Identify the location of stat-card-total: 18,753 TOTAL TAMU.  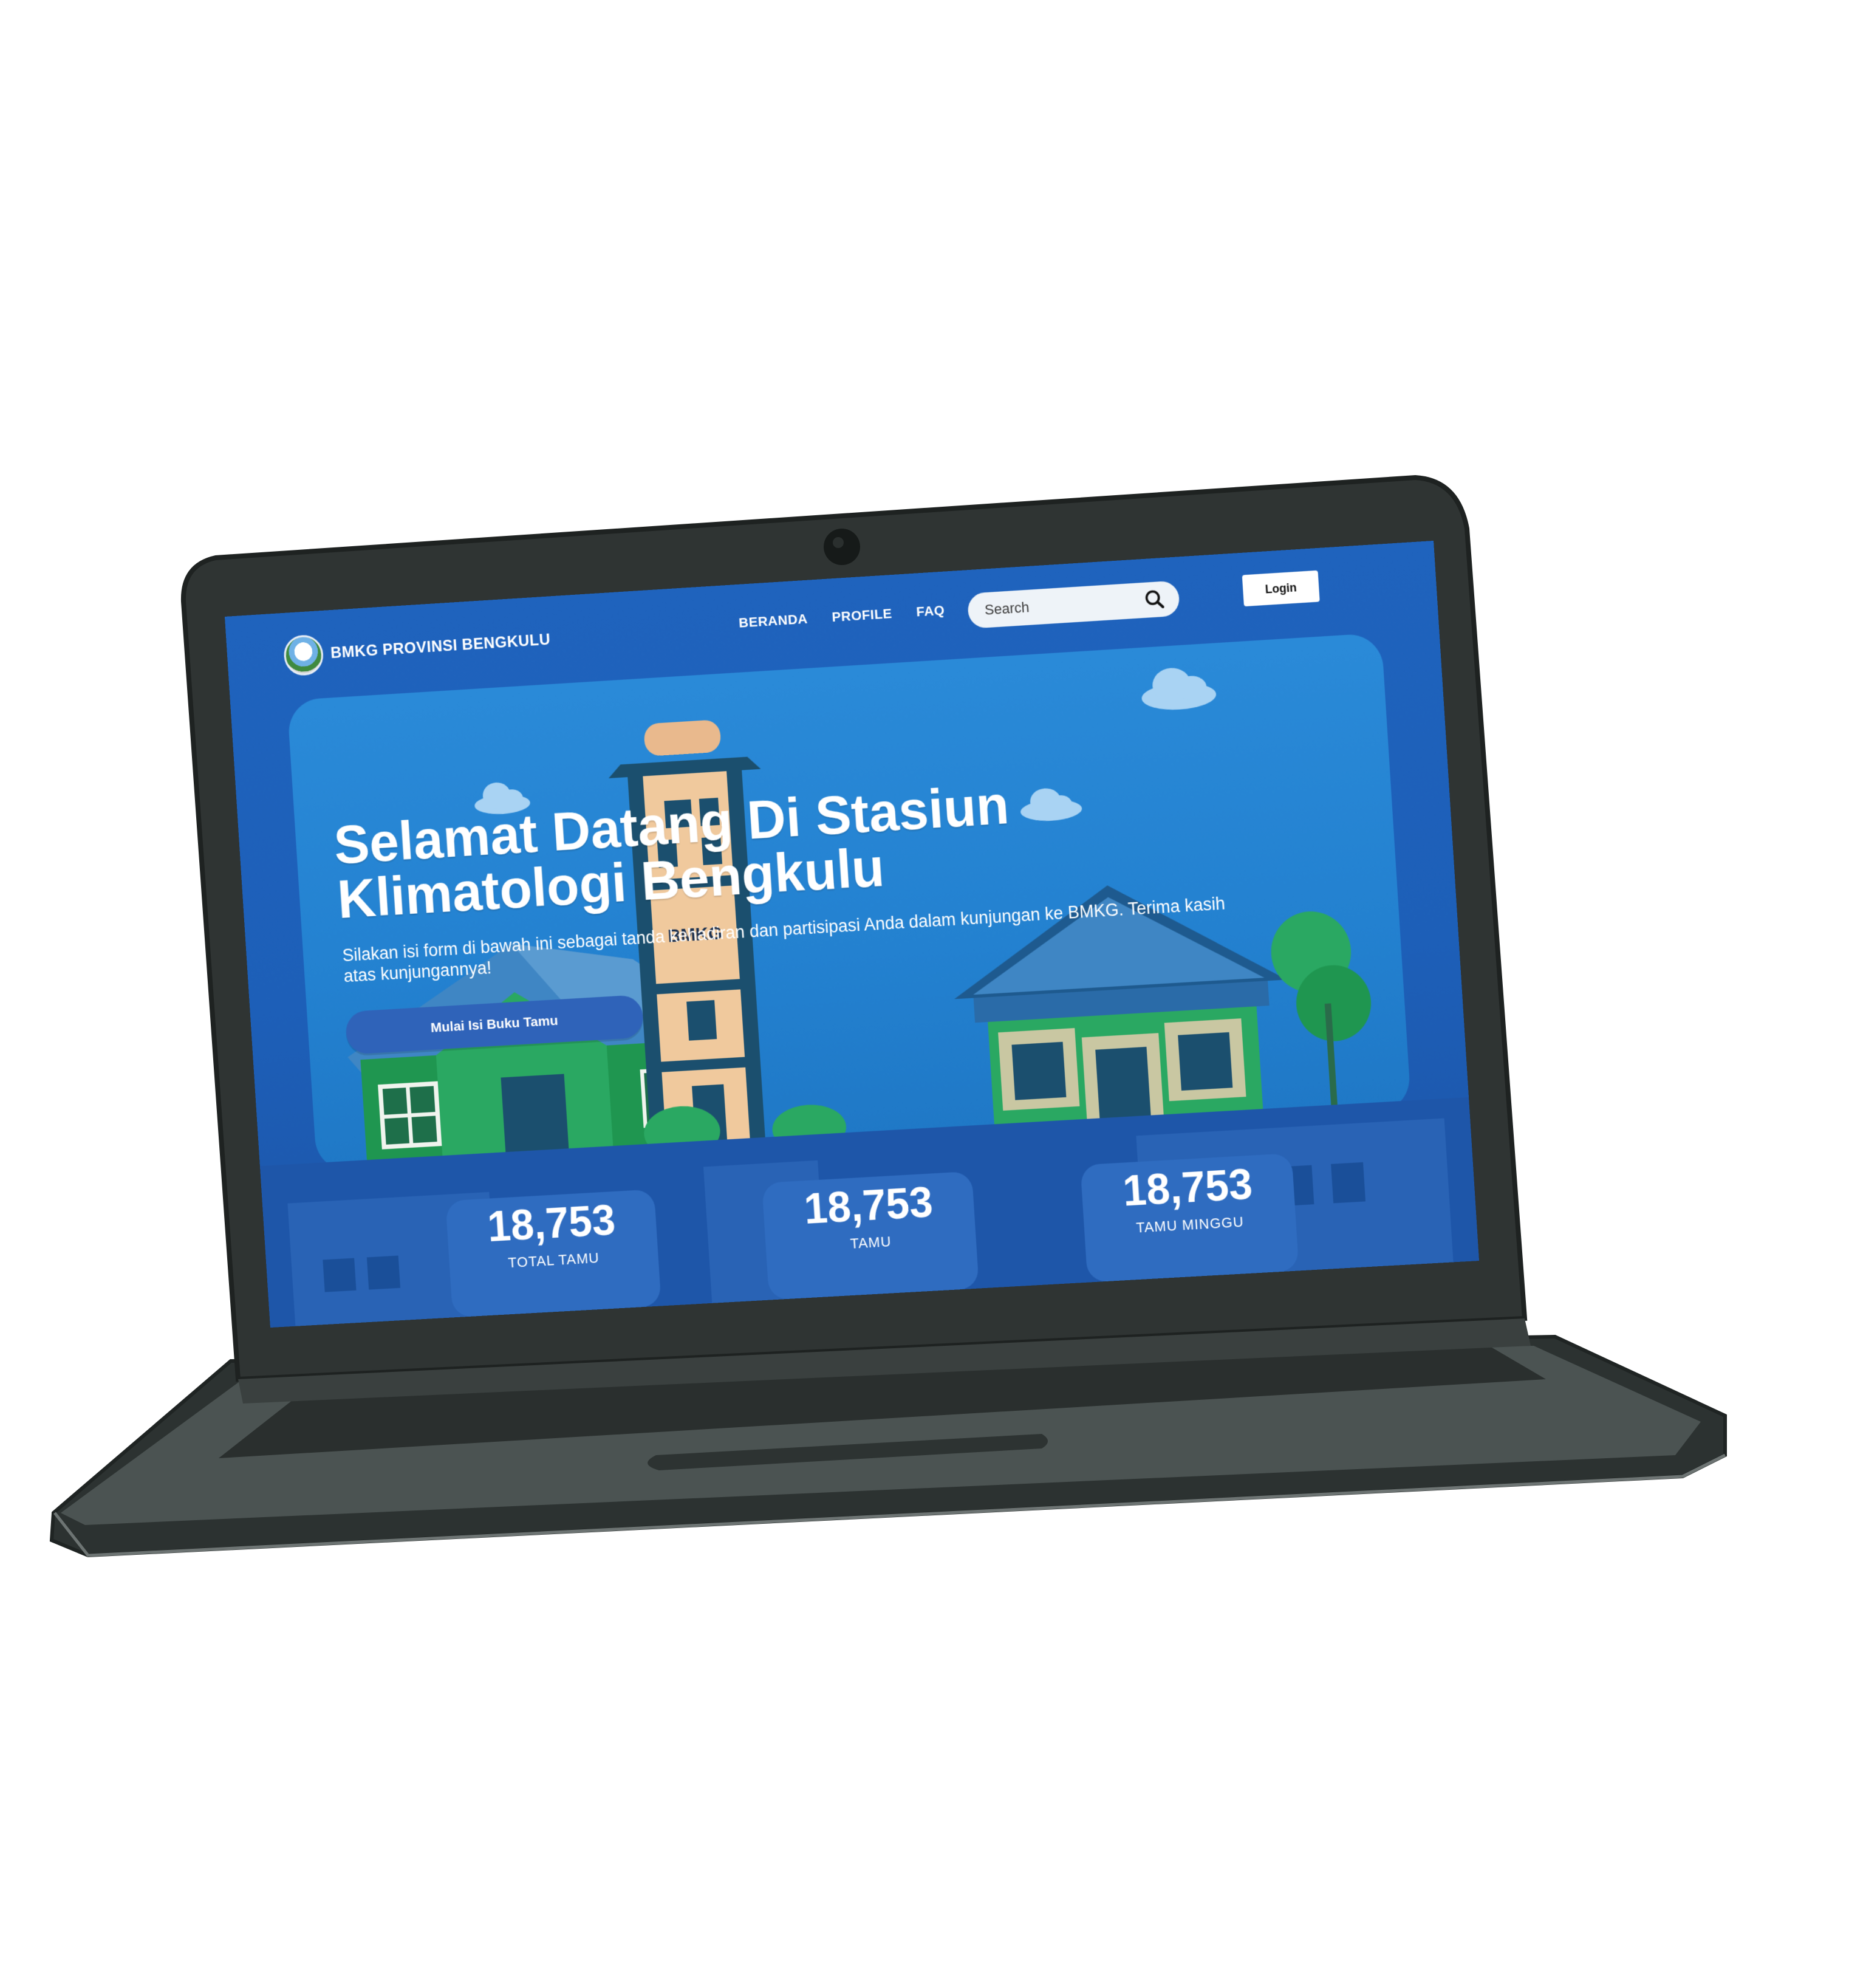
(552, 1235).